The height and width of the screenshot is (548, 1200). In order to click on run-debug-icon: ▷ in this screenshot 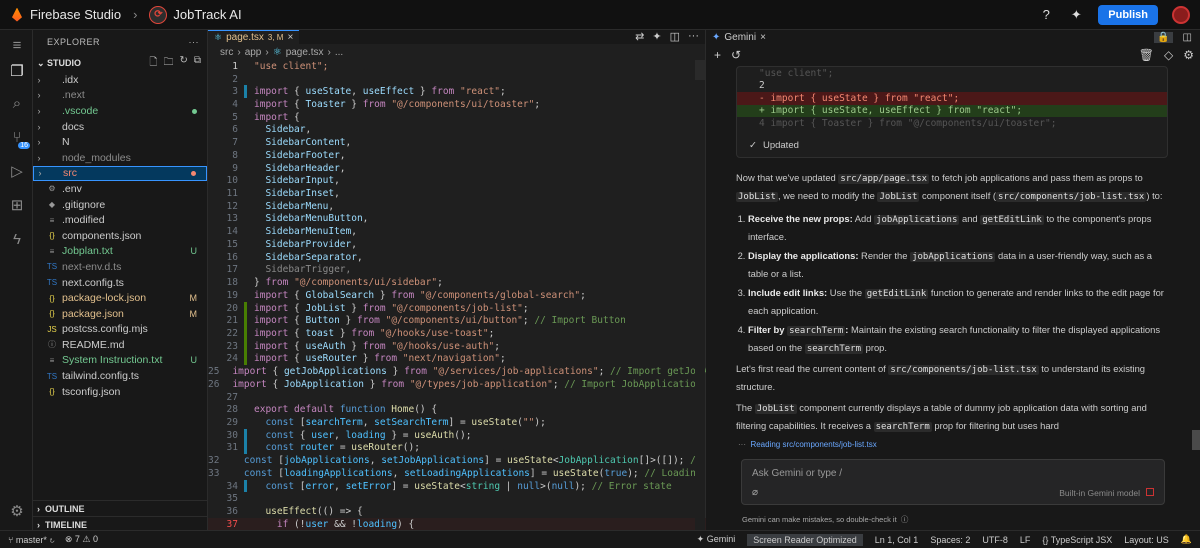, I will do `click(17, 171)`.